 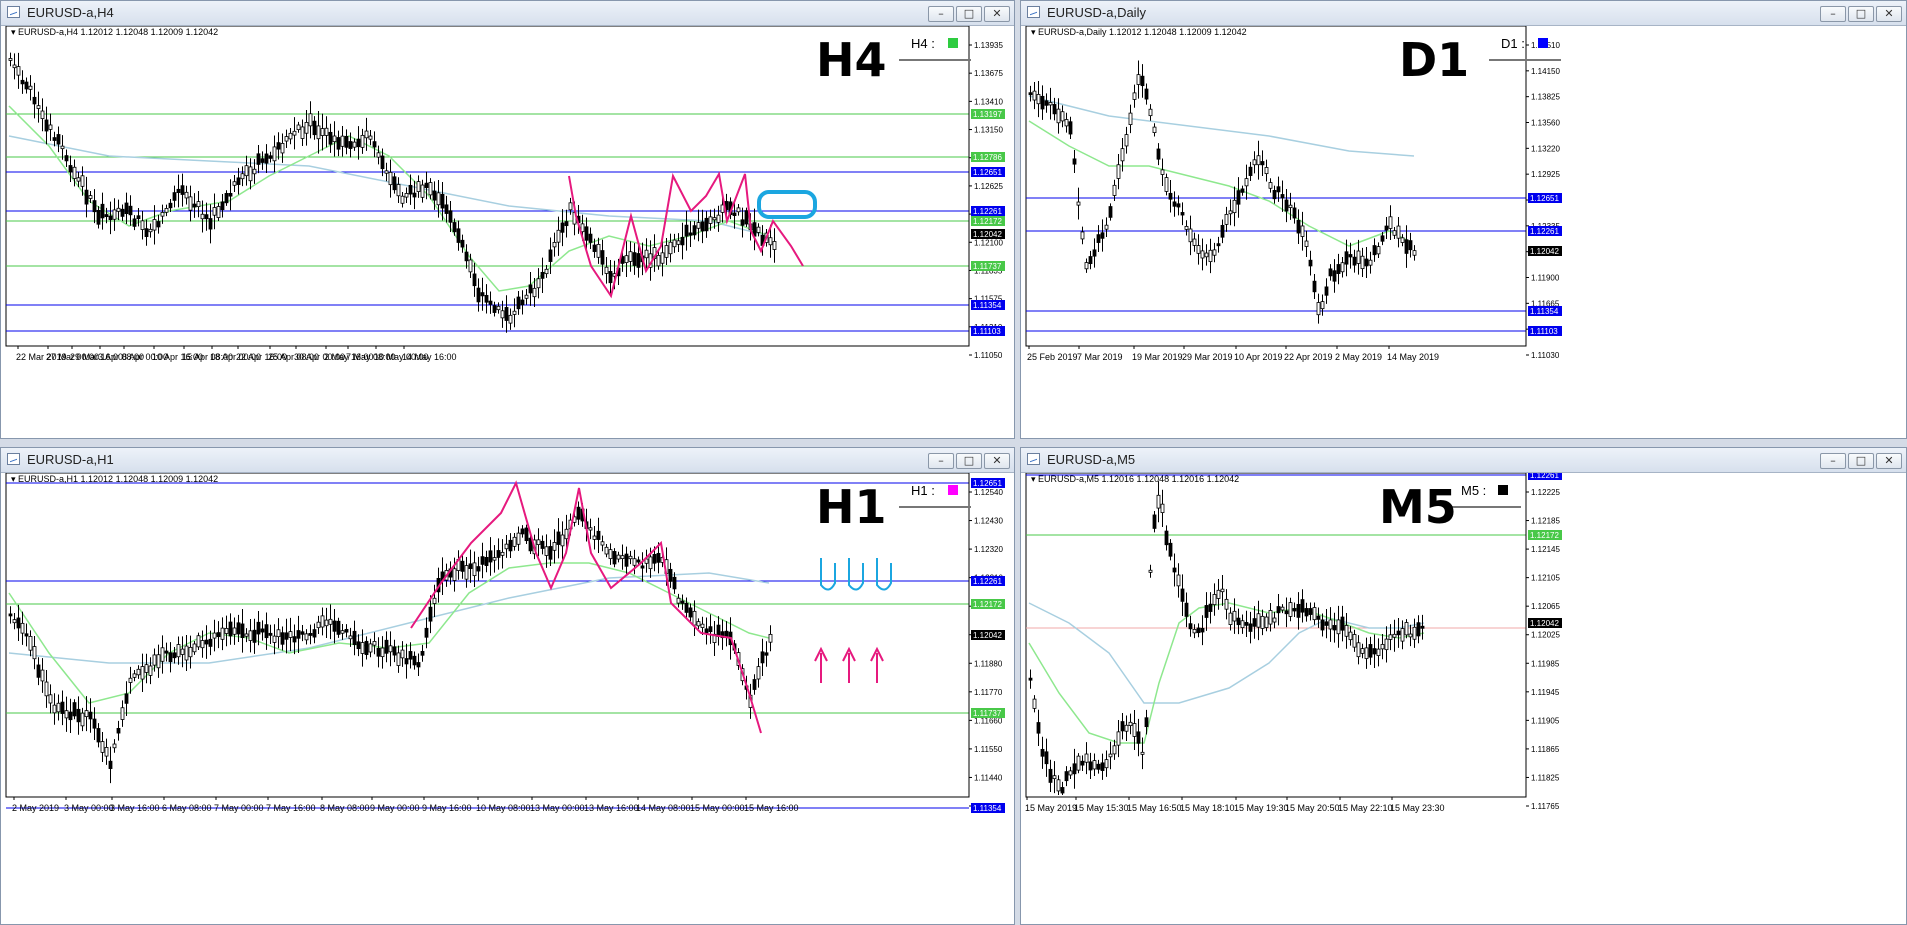 I want to click on time-axis-label: 15 May 18:10, so click(x=1207, y=808).